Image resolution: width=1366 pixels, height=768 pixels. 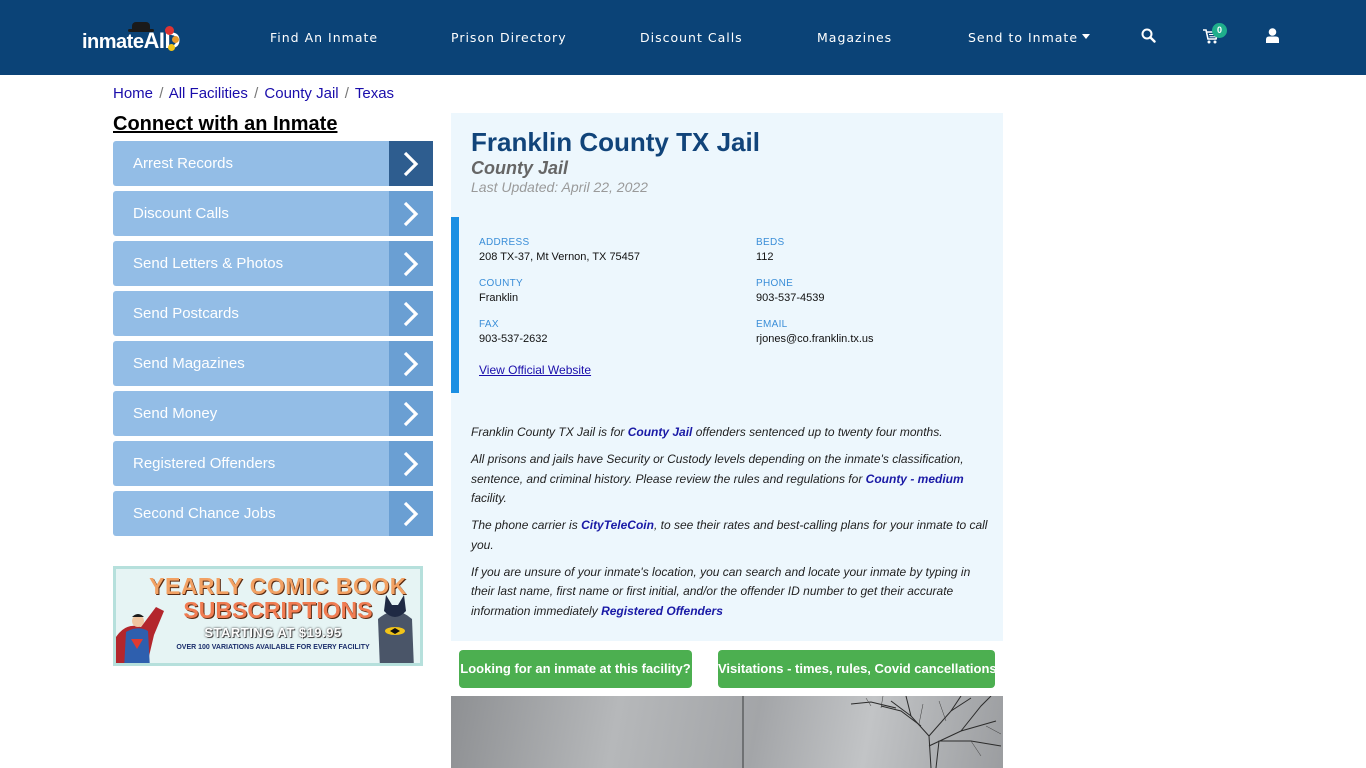 I want to click on search-icon, so click(x=1148, y=38).